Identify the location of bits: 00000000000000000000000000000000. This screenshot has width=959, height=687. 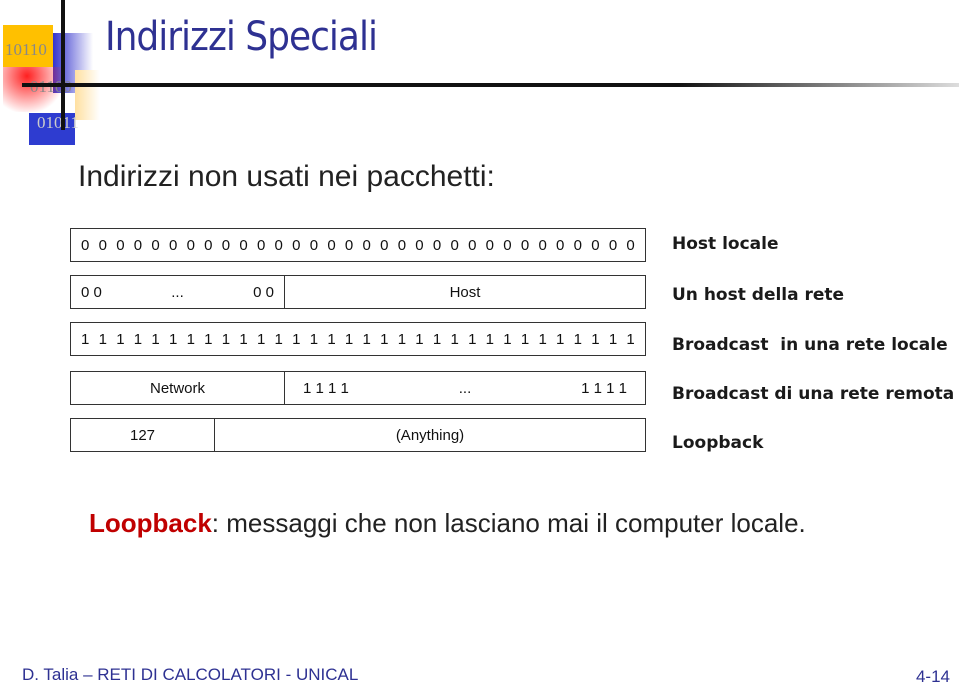
(358, 245).